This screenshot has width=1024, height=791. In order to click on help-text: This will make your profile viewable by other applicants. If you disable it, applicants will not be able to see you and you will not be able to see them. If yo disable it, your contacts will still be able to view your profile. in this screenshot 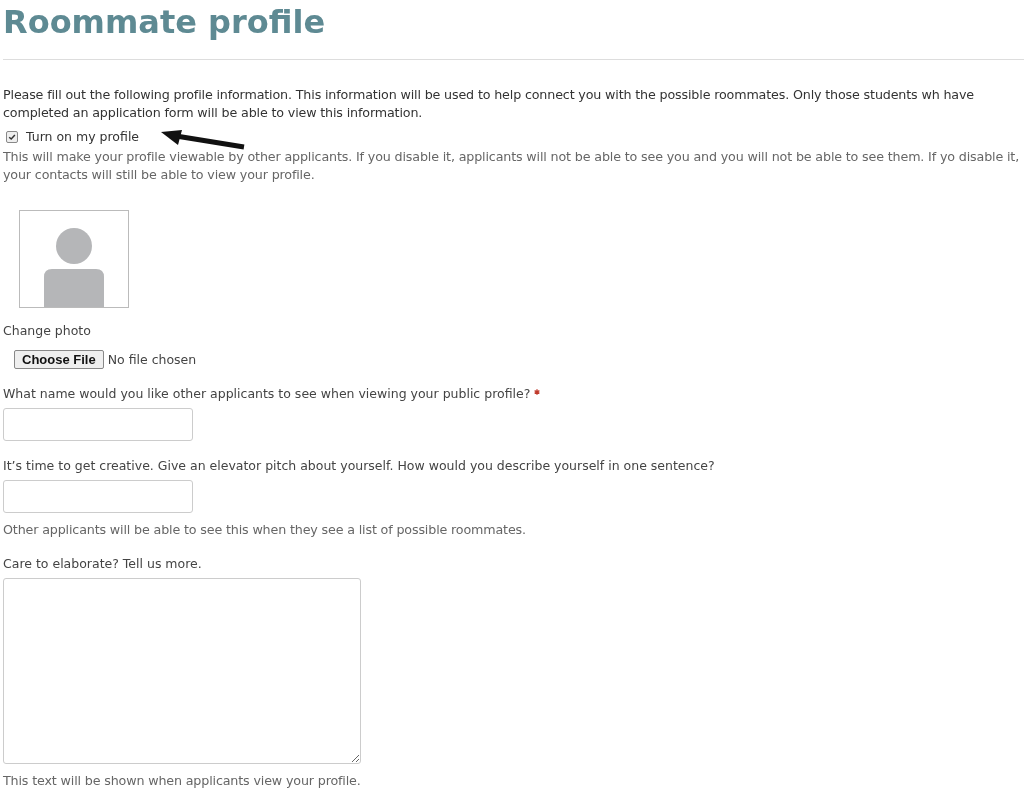, I will do `click(512, 166)`.